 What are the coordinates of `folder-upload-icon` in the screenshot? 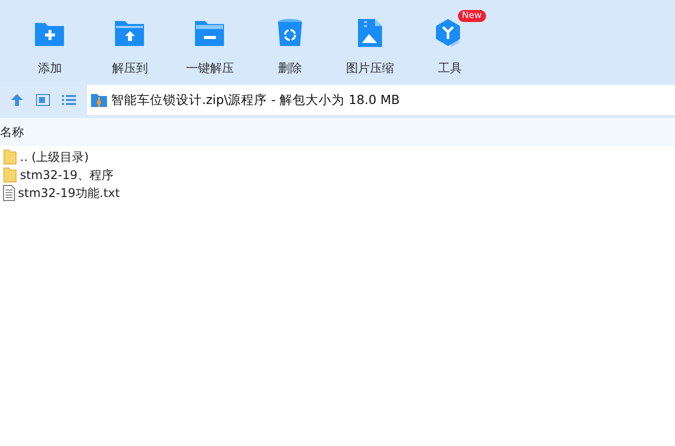 It's located at (130, 33).